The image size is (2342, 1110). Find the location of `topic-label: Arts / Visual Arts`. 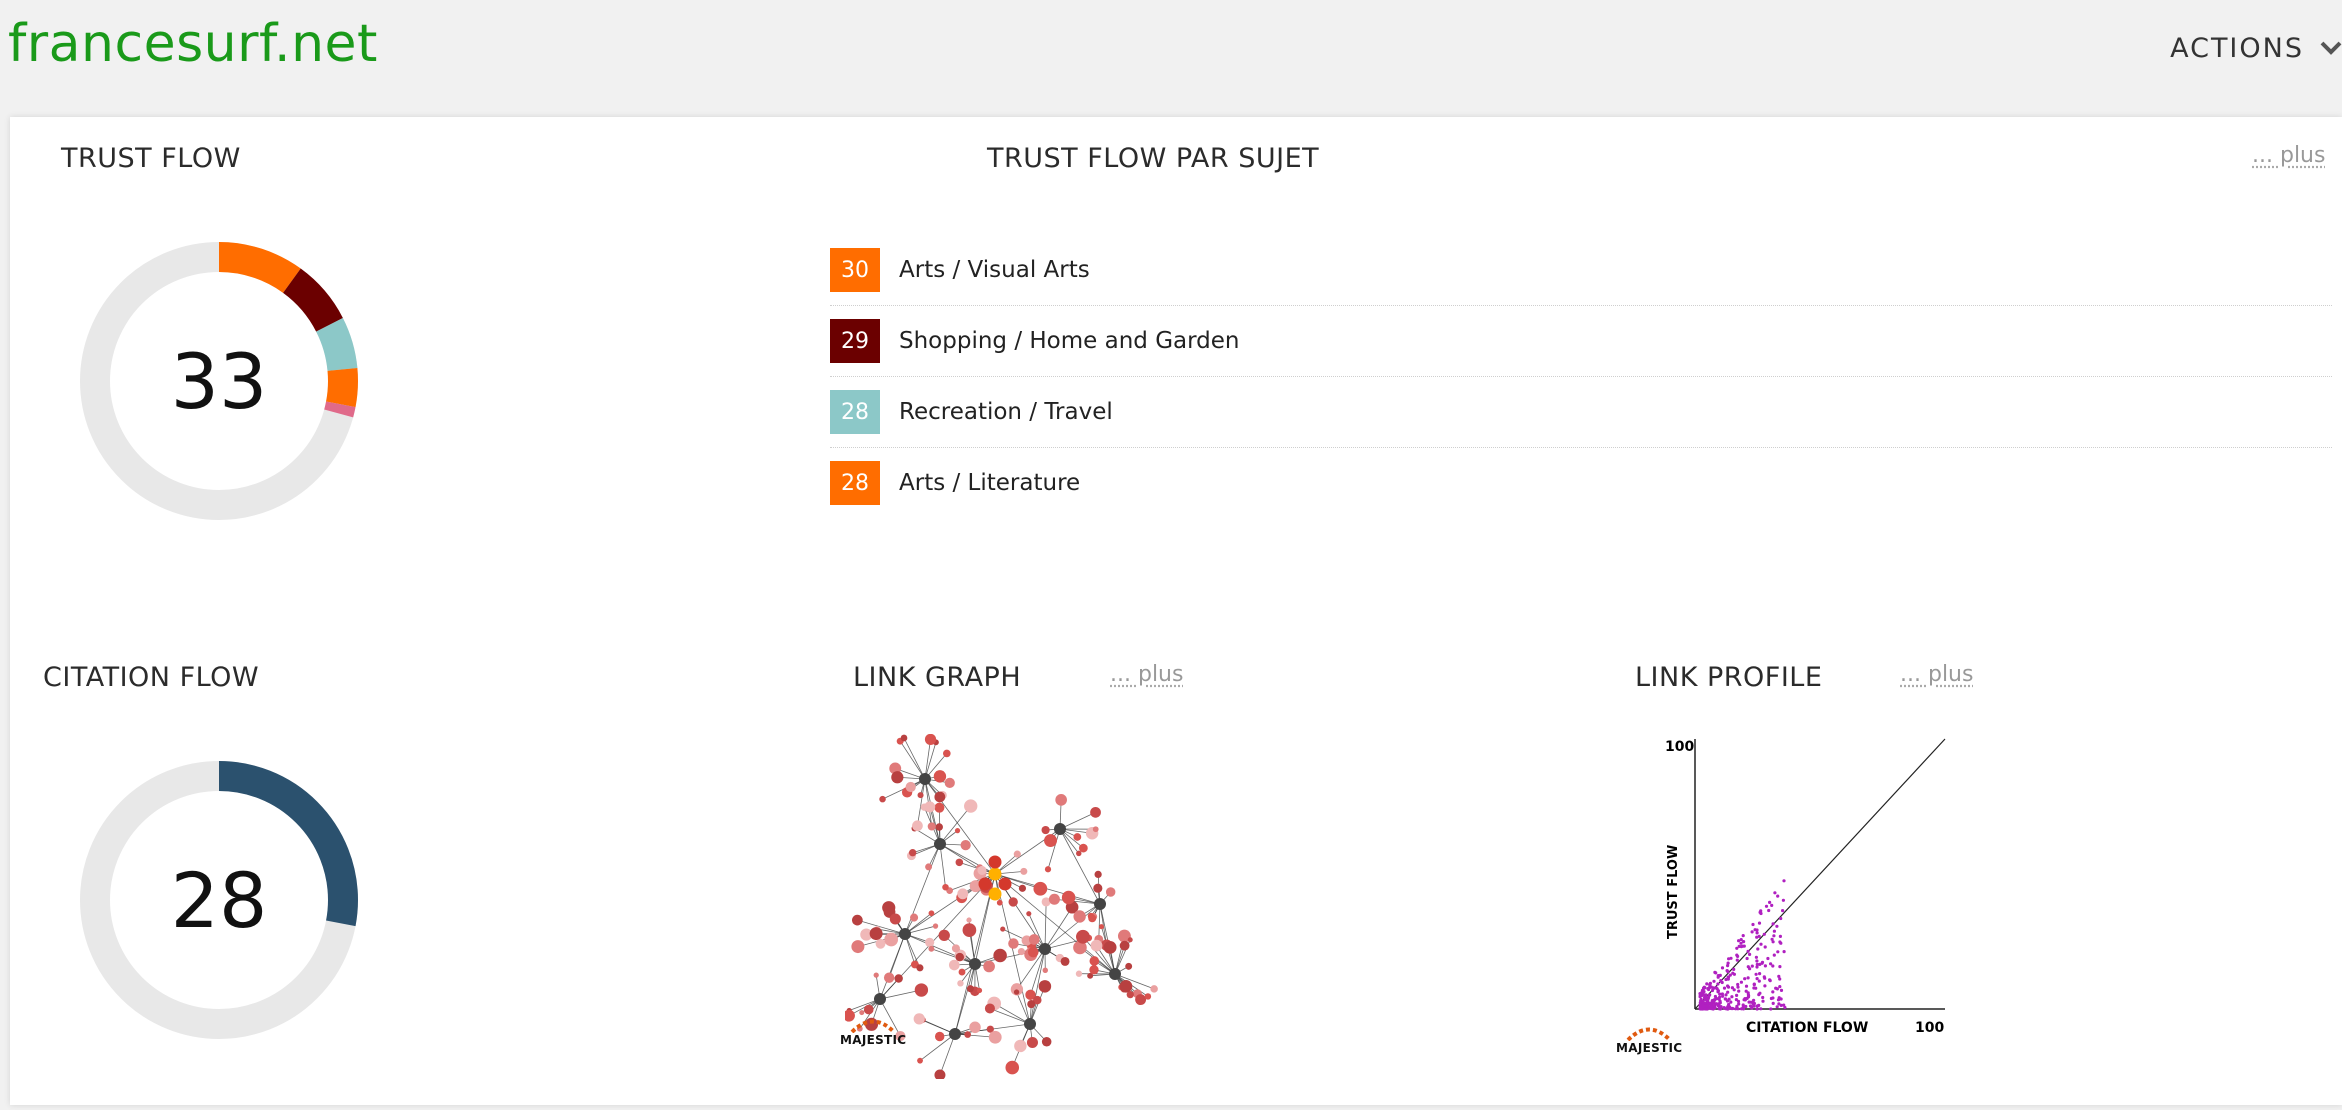

topic-label: Arts / Visual Arts is located at coordinates (994, 270).